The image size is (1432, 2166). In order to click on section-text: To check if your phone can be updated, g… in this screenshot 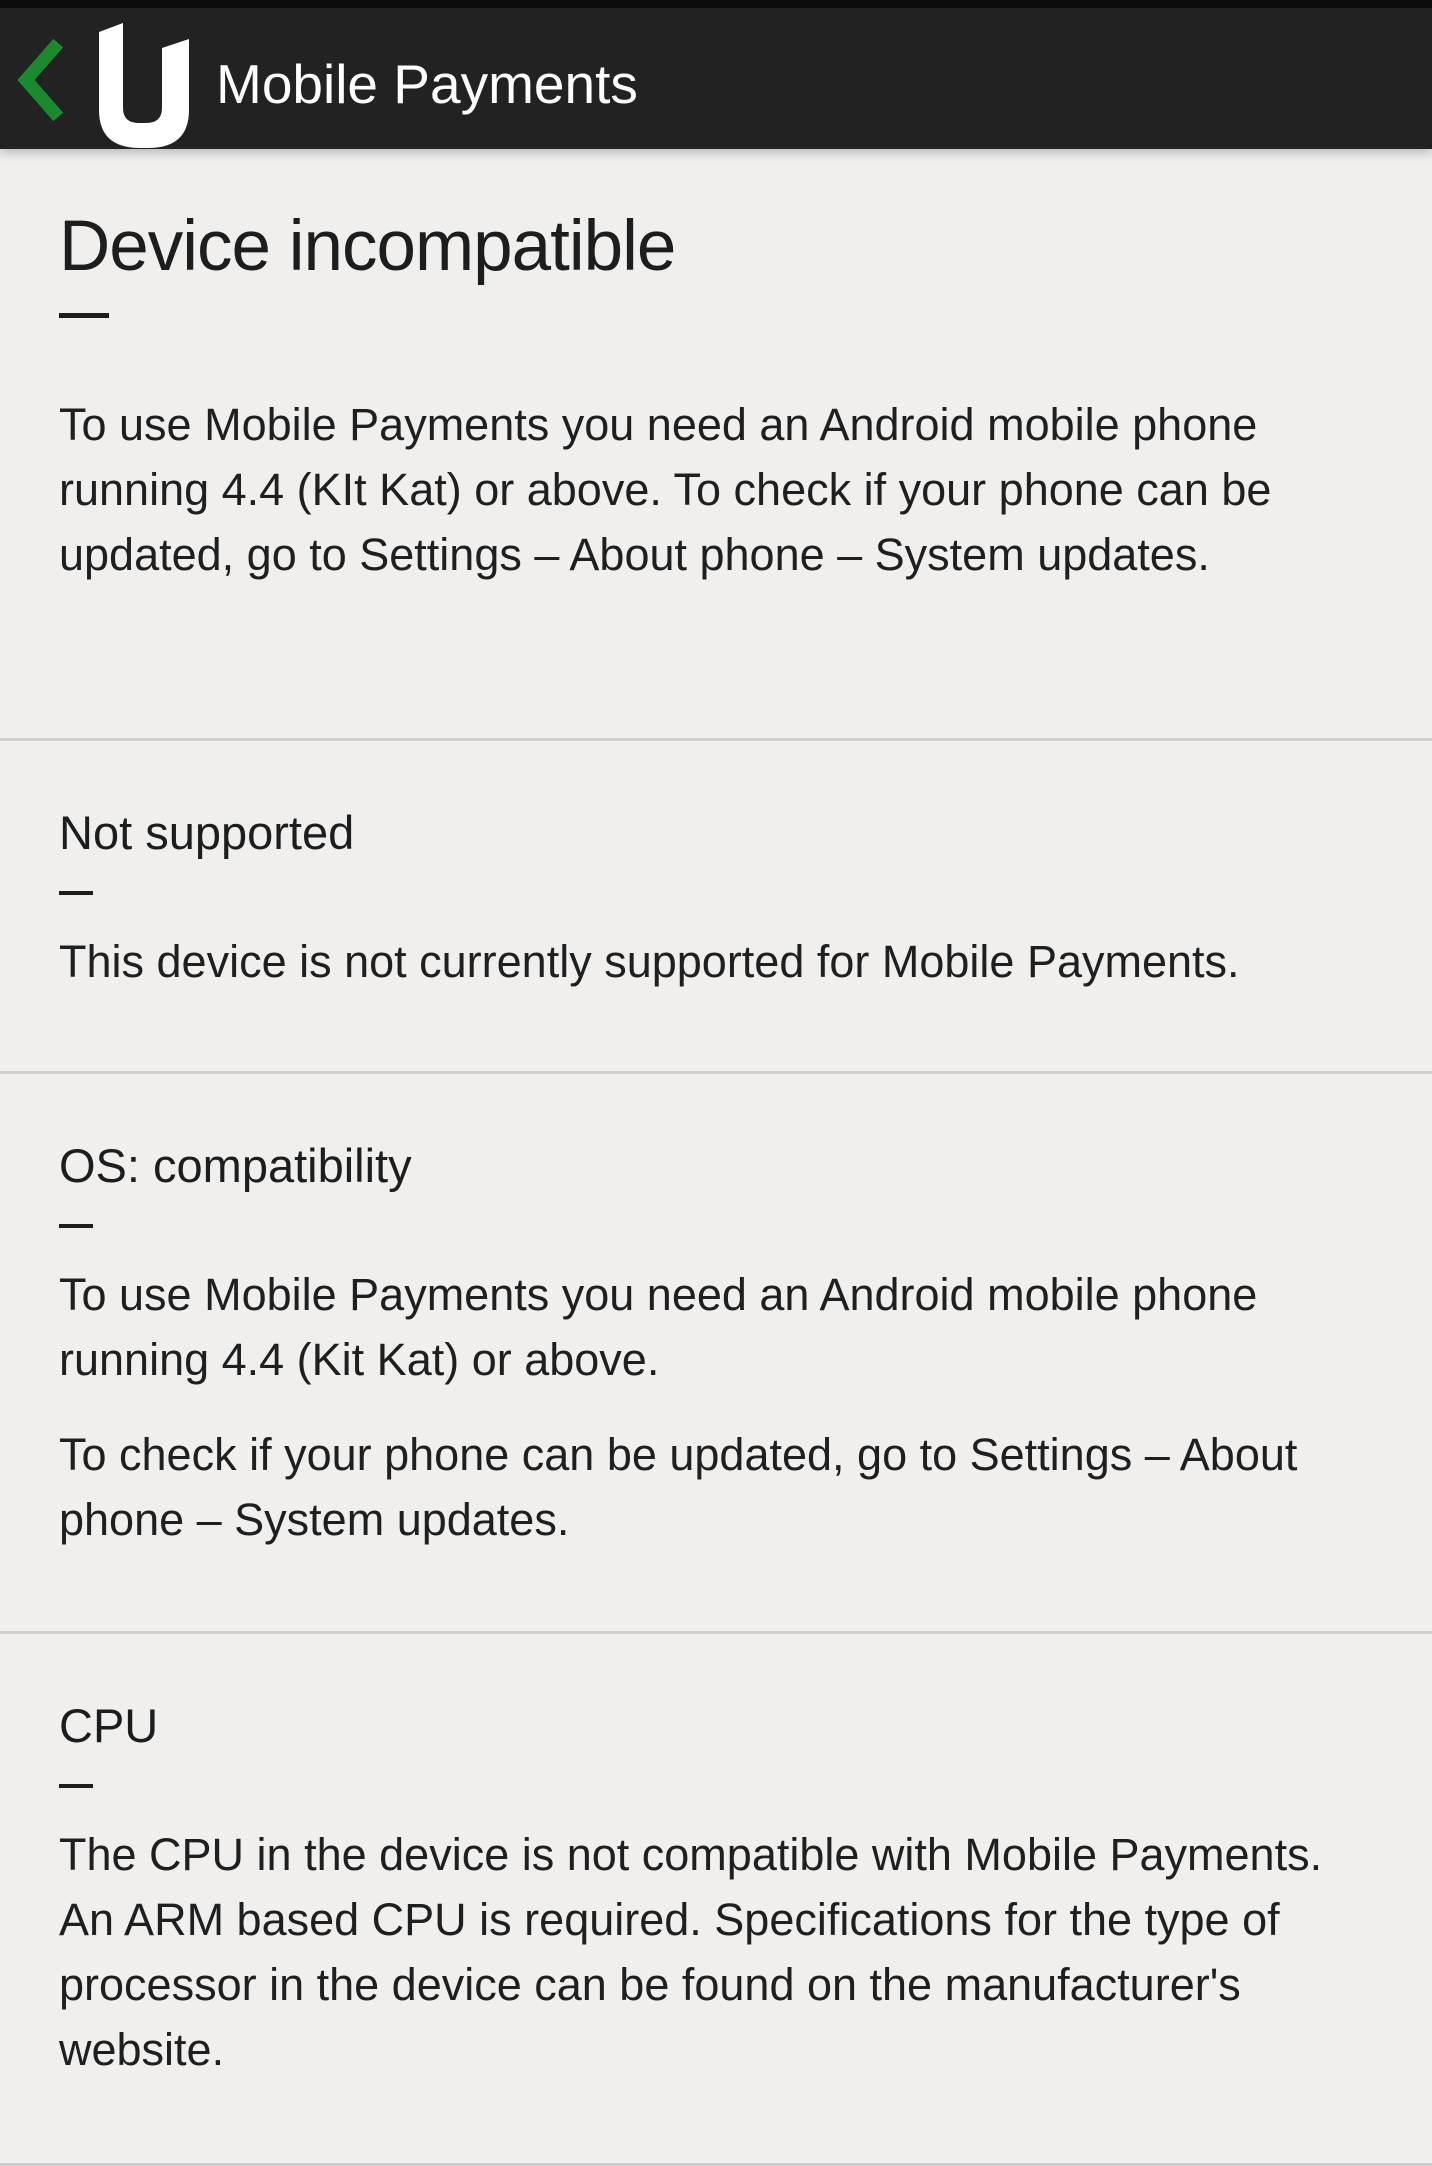, I will do `click(678, 1487)`.